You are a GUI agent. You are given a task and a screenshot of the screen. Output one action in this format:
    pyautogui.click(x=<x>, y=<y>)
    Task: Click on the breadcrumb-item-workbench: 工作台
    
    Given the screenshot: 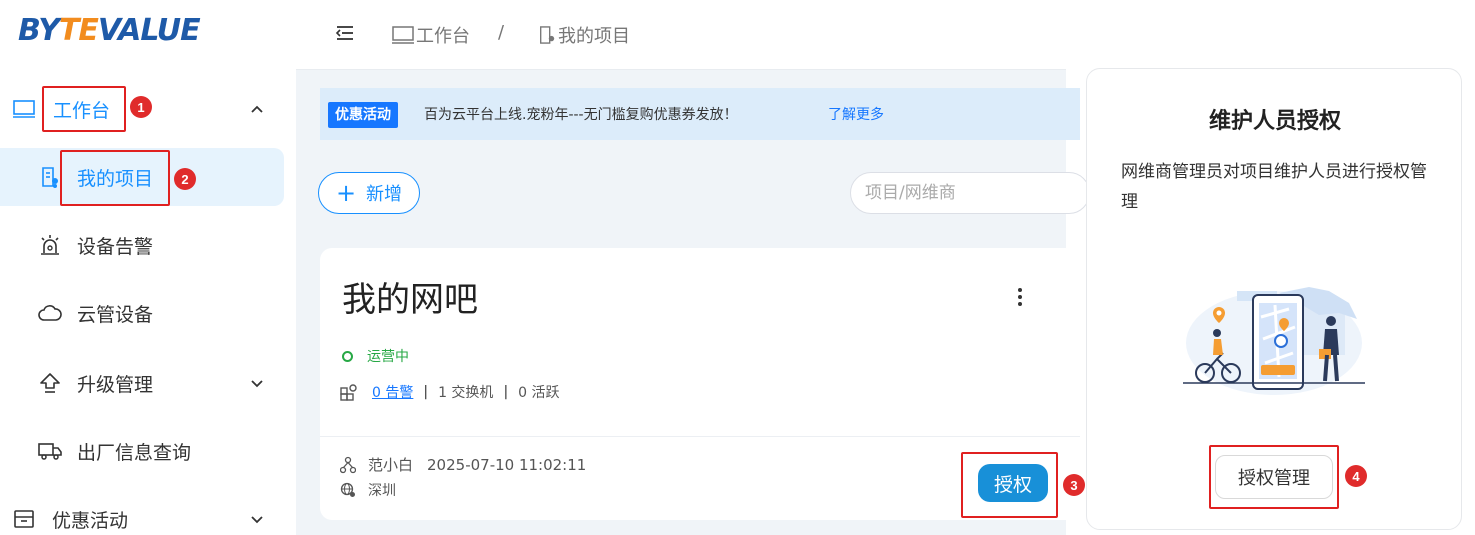 What is the action you would take?
    pyautogui.click(x=431, y=35)
    